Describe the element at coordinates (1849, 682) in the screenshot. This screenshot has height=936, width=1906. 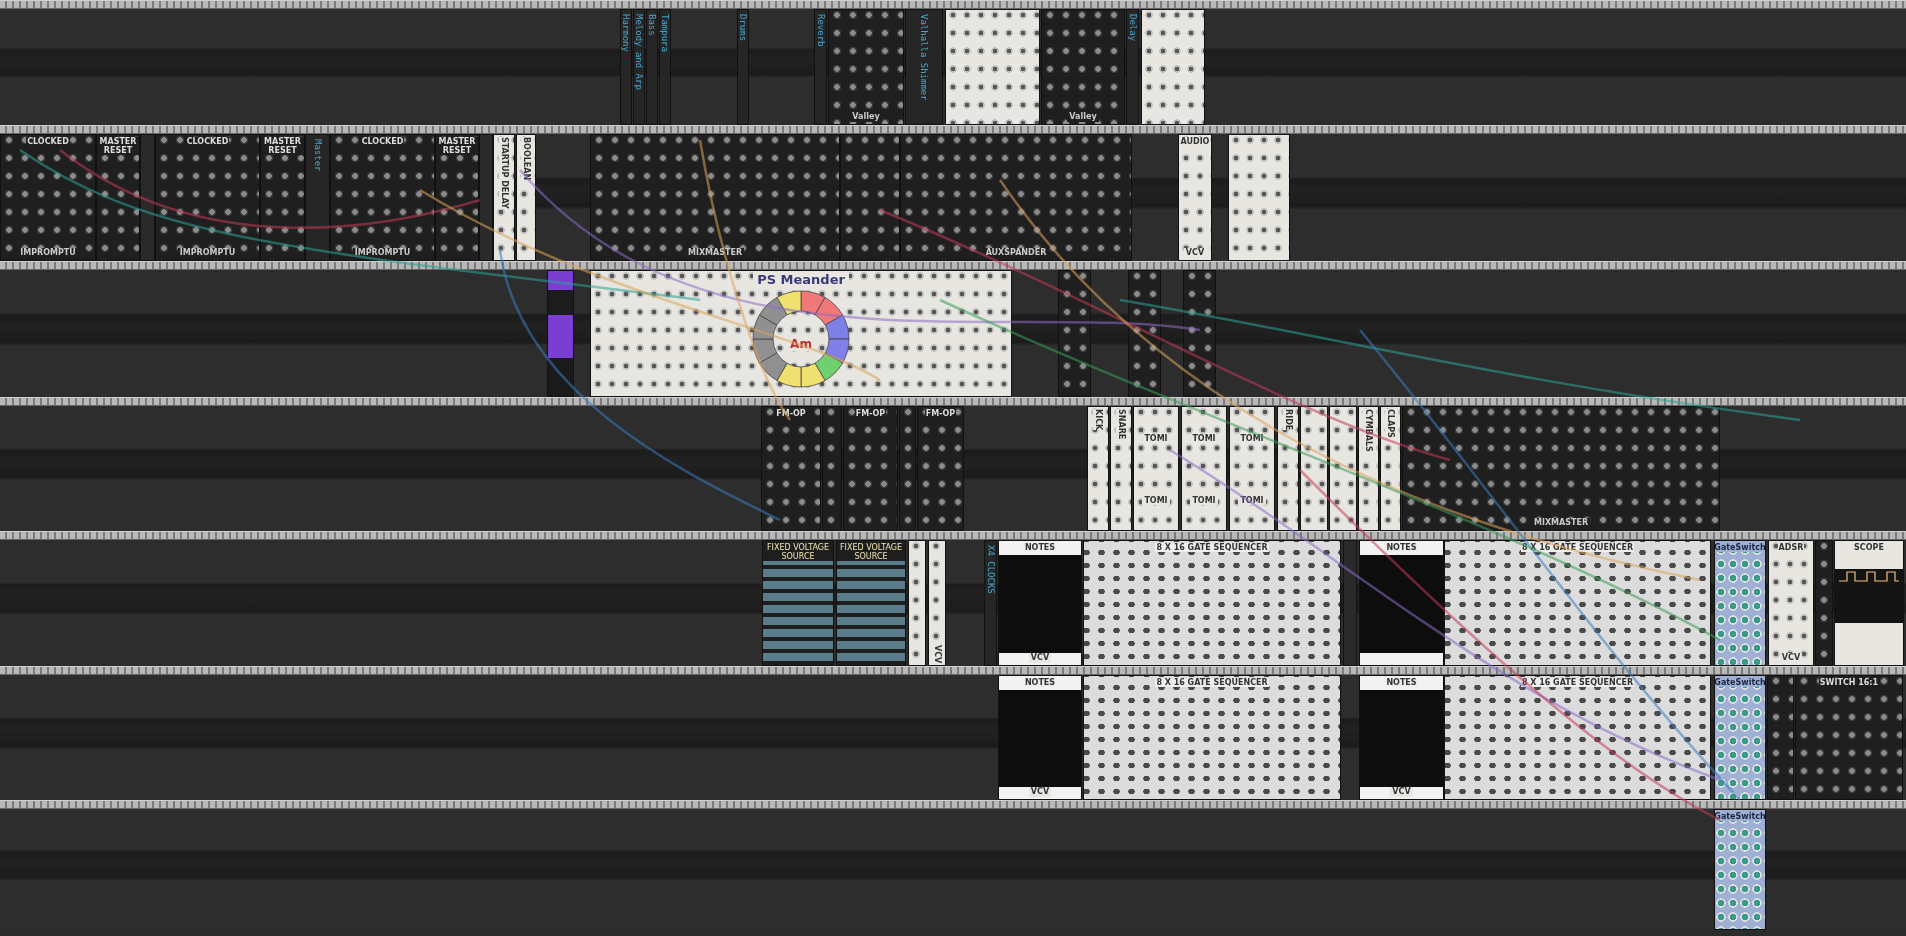
I see `module-title: SWITCH 16:1` at that location.